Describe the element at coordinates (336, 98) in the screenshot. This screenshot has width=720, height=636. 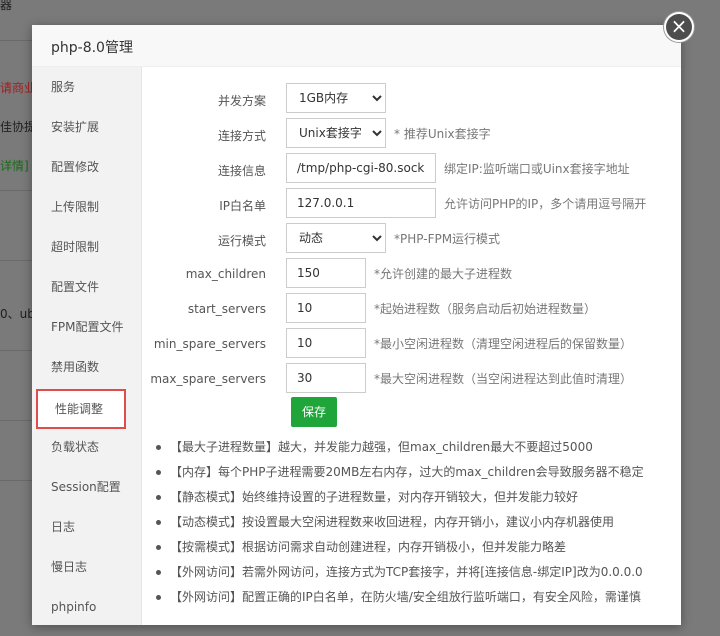
I see `concurrency-select: 1GB内存` at that location.